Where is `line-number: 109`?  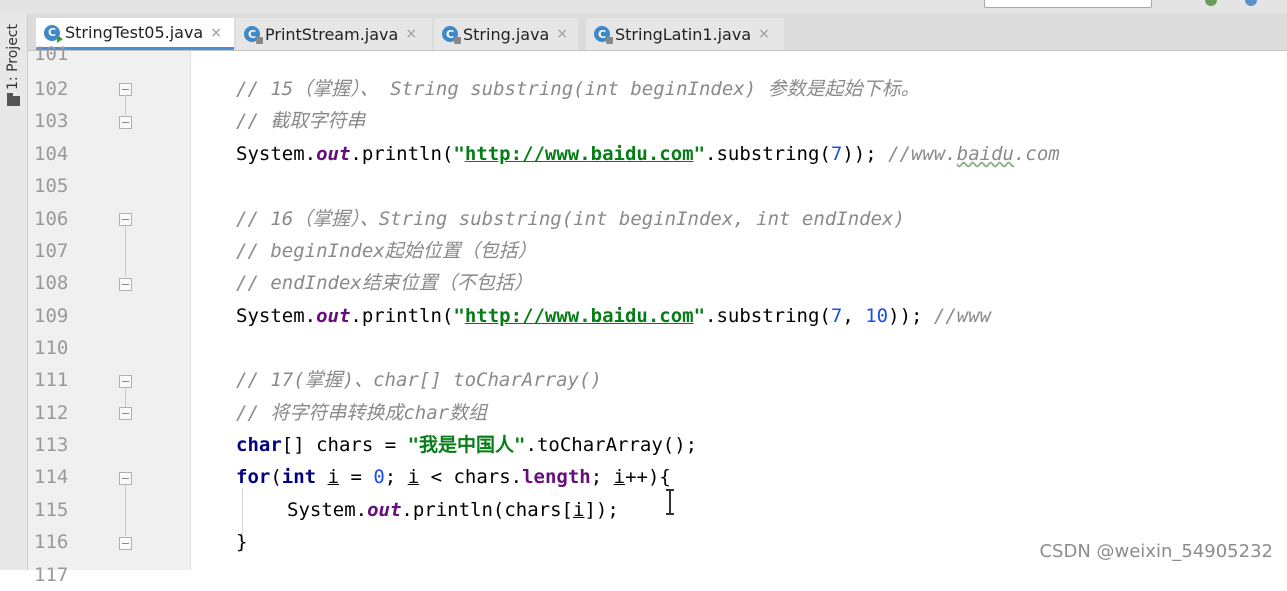 line-number: 109 is located at coordinates (51, 316).